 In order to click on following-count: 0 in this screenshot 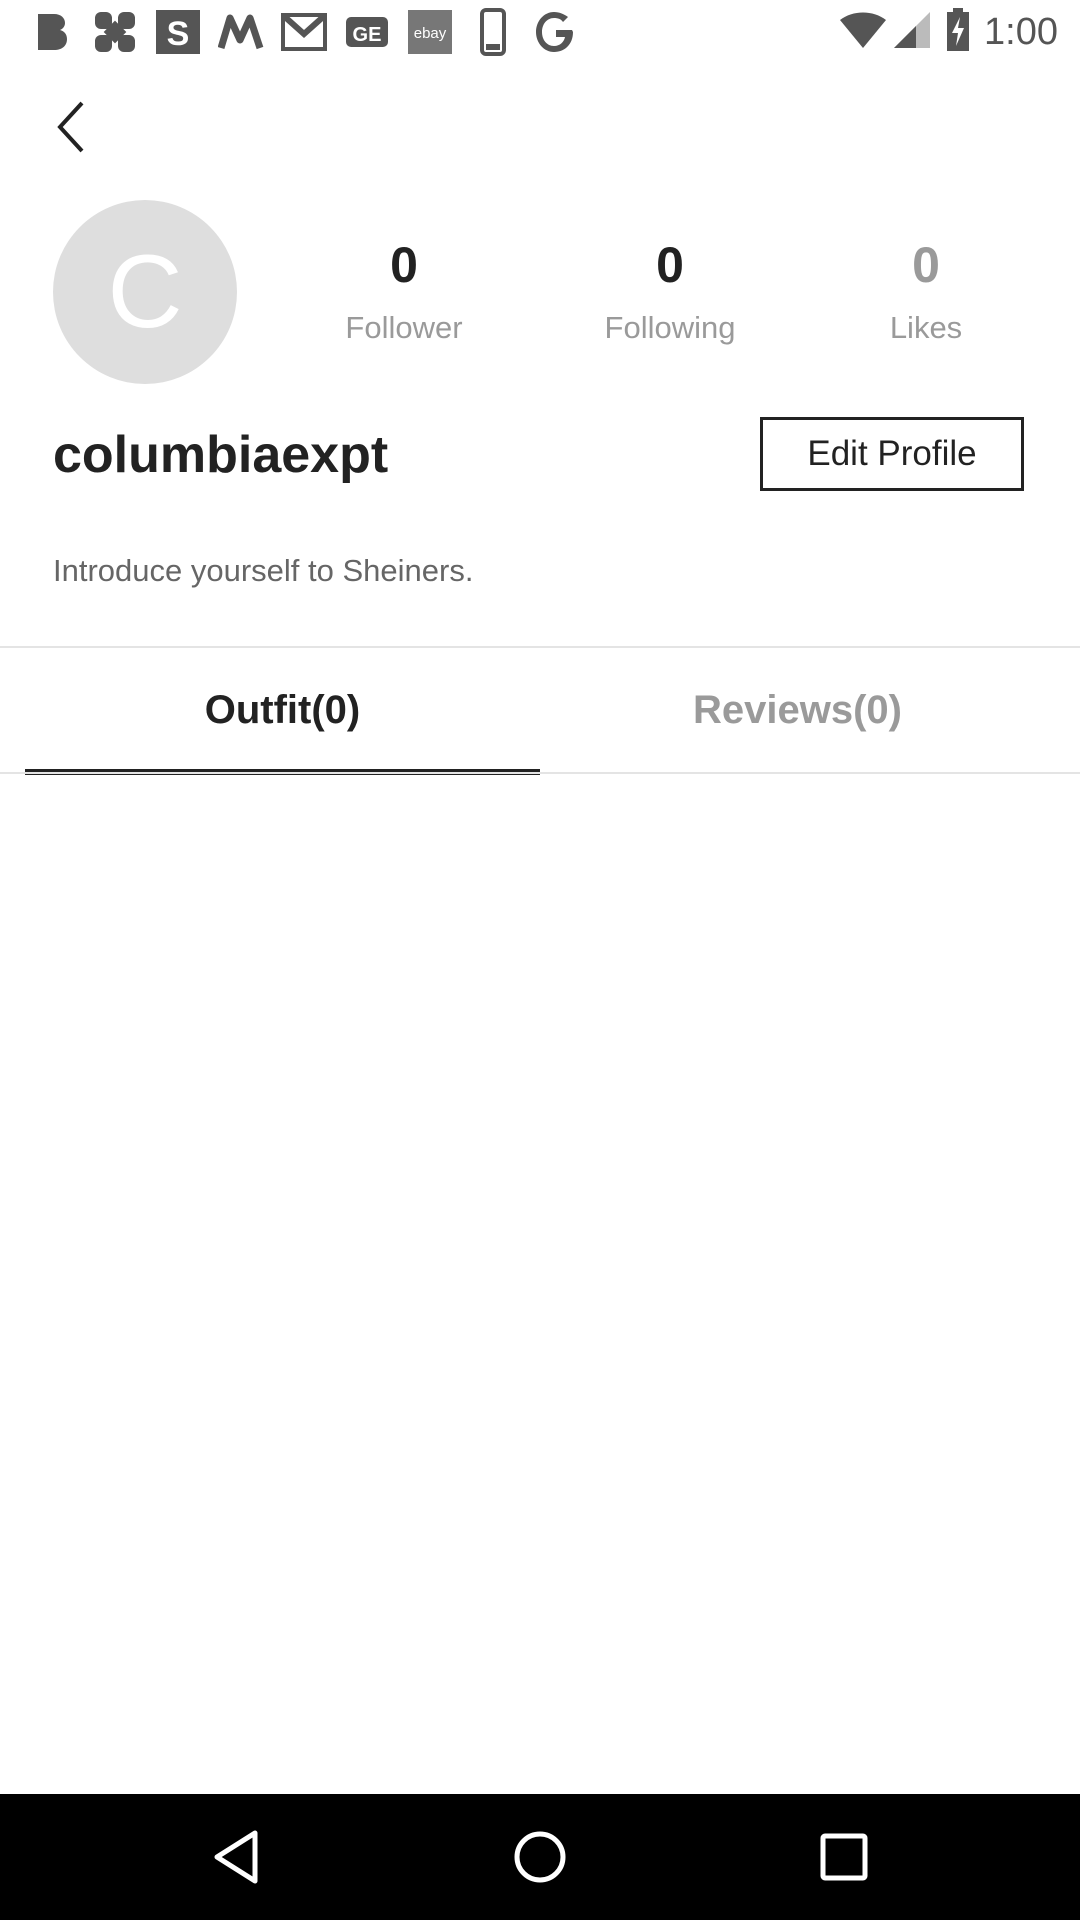, I will do `click(670, 265)`.